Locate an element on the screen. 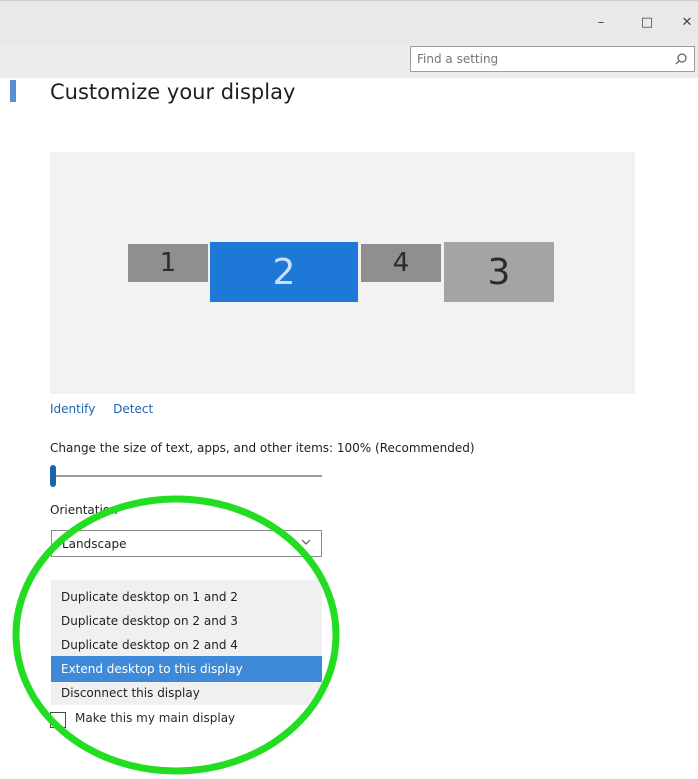  page-title: Customize your display is located at coordinates (173, 92).